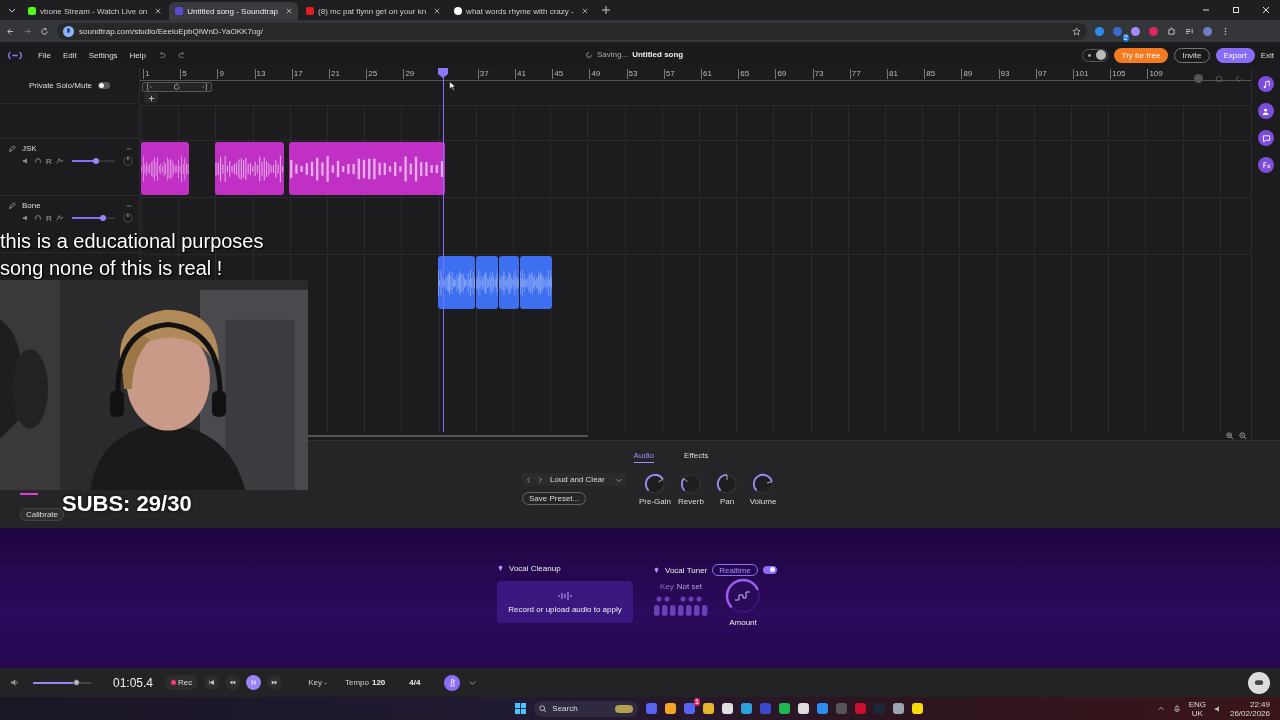 The height and width of the screenshot is (720, 1280). Describe the element at coordinates (317, 682) in the screenshot. I see `key-selector: Key -` at that location.